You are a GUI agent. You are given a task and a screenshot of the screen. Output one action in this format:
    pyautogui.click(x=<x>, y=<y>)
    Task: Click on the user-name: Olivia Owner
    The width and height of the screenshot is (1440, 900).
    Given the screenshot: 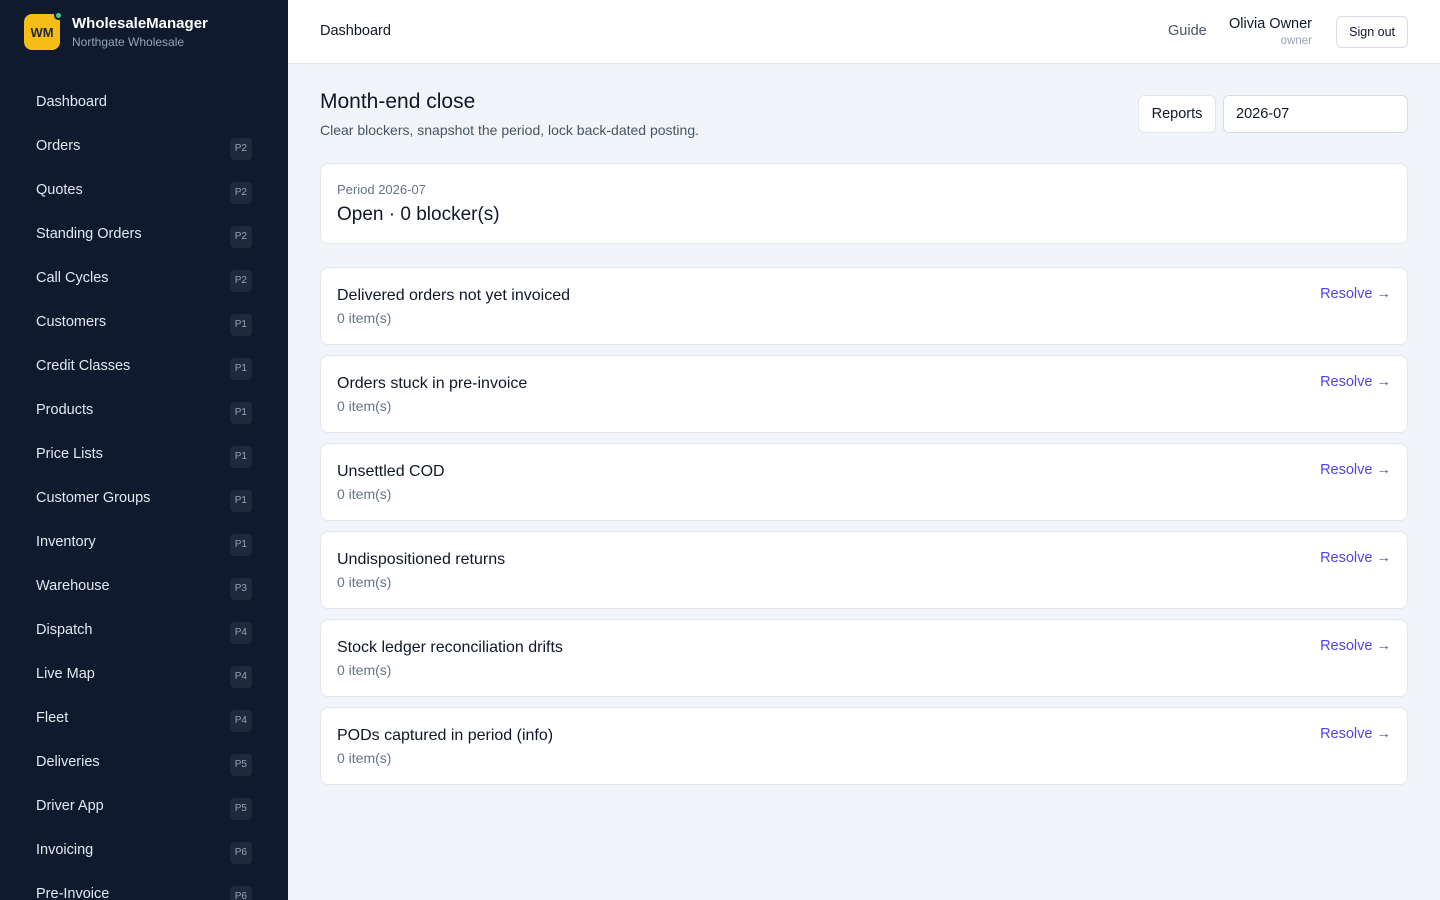 What is the action you would take?
    pyautogui.click(x=1270, y=24)
    